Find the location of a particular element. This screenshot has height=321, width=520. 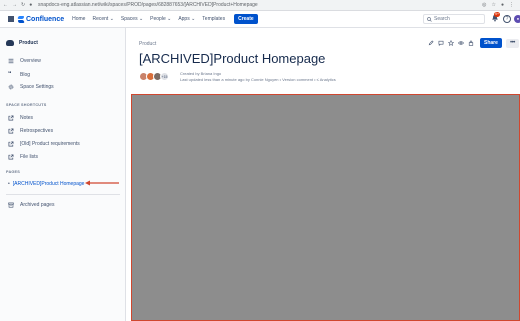

search-placeholder: Search is located at coordinates (442, 19).